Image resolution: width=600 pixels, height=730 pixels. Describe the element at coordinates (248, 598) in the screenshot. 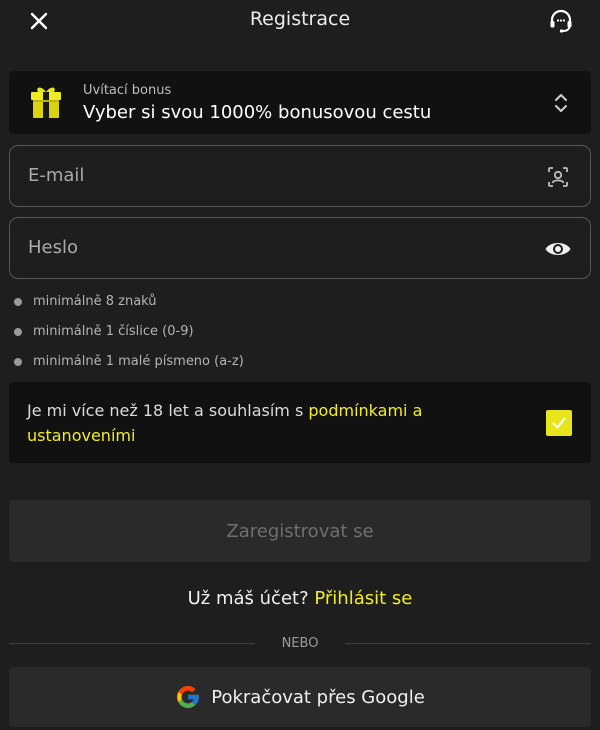

I see `login-prompt: Už máš účet?` at that location.